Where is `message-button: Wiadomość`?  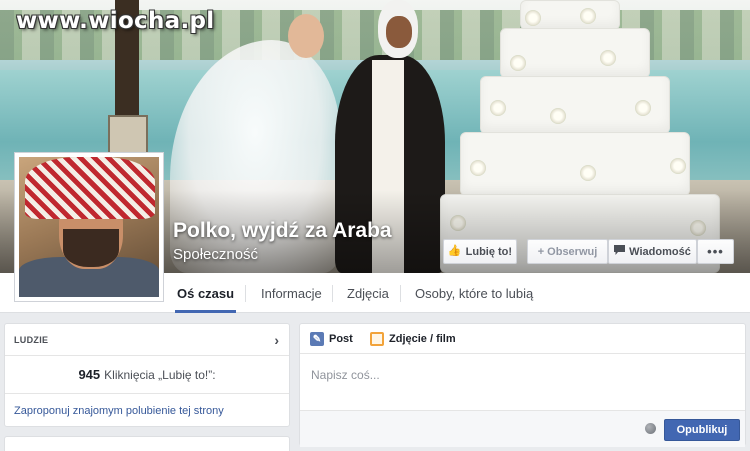 message-button: Wiadomość is located at coordinates (652, 251).